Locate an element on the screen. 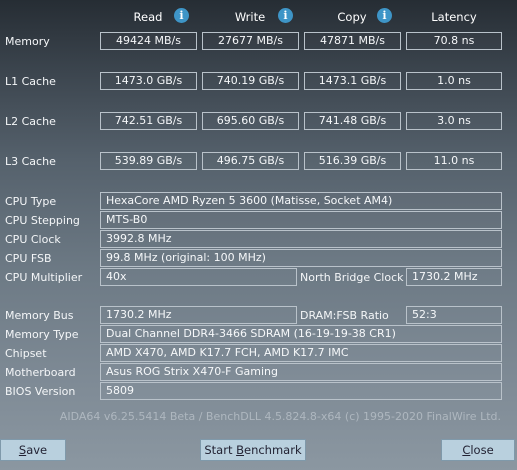  l1-read-value: 1473.0 GB/s is located at coordinates (148, 81).